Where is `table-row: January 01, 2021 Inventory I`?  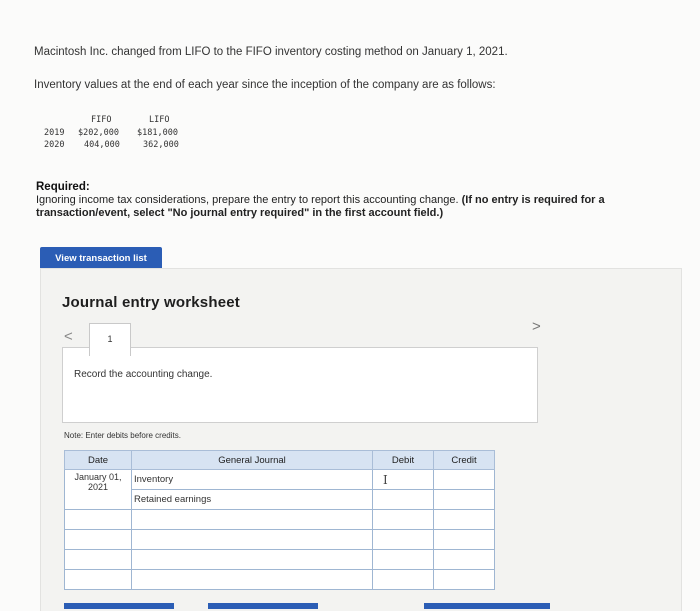
table-row: January 01, 2021 Inventory I is located at coordinates (279, 489).